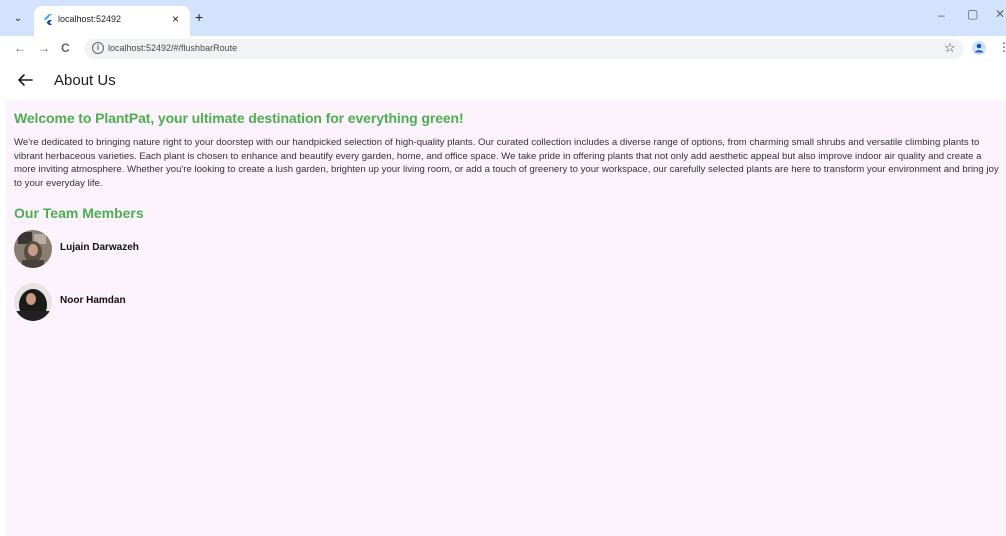 The height and width of the screenshot is (536, 1006). I want to click on page-title: About Us, so click(85, 80).